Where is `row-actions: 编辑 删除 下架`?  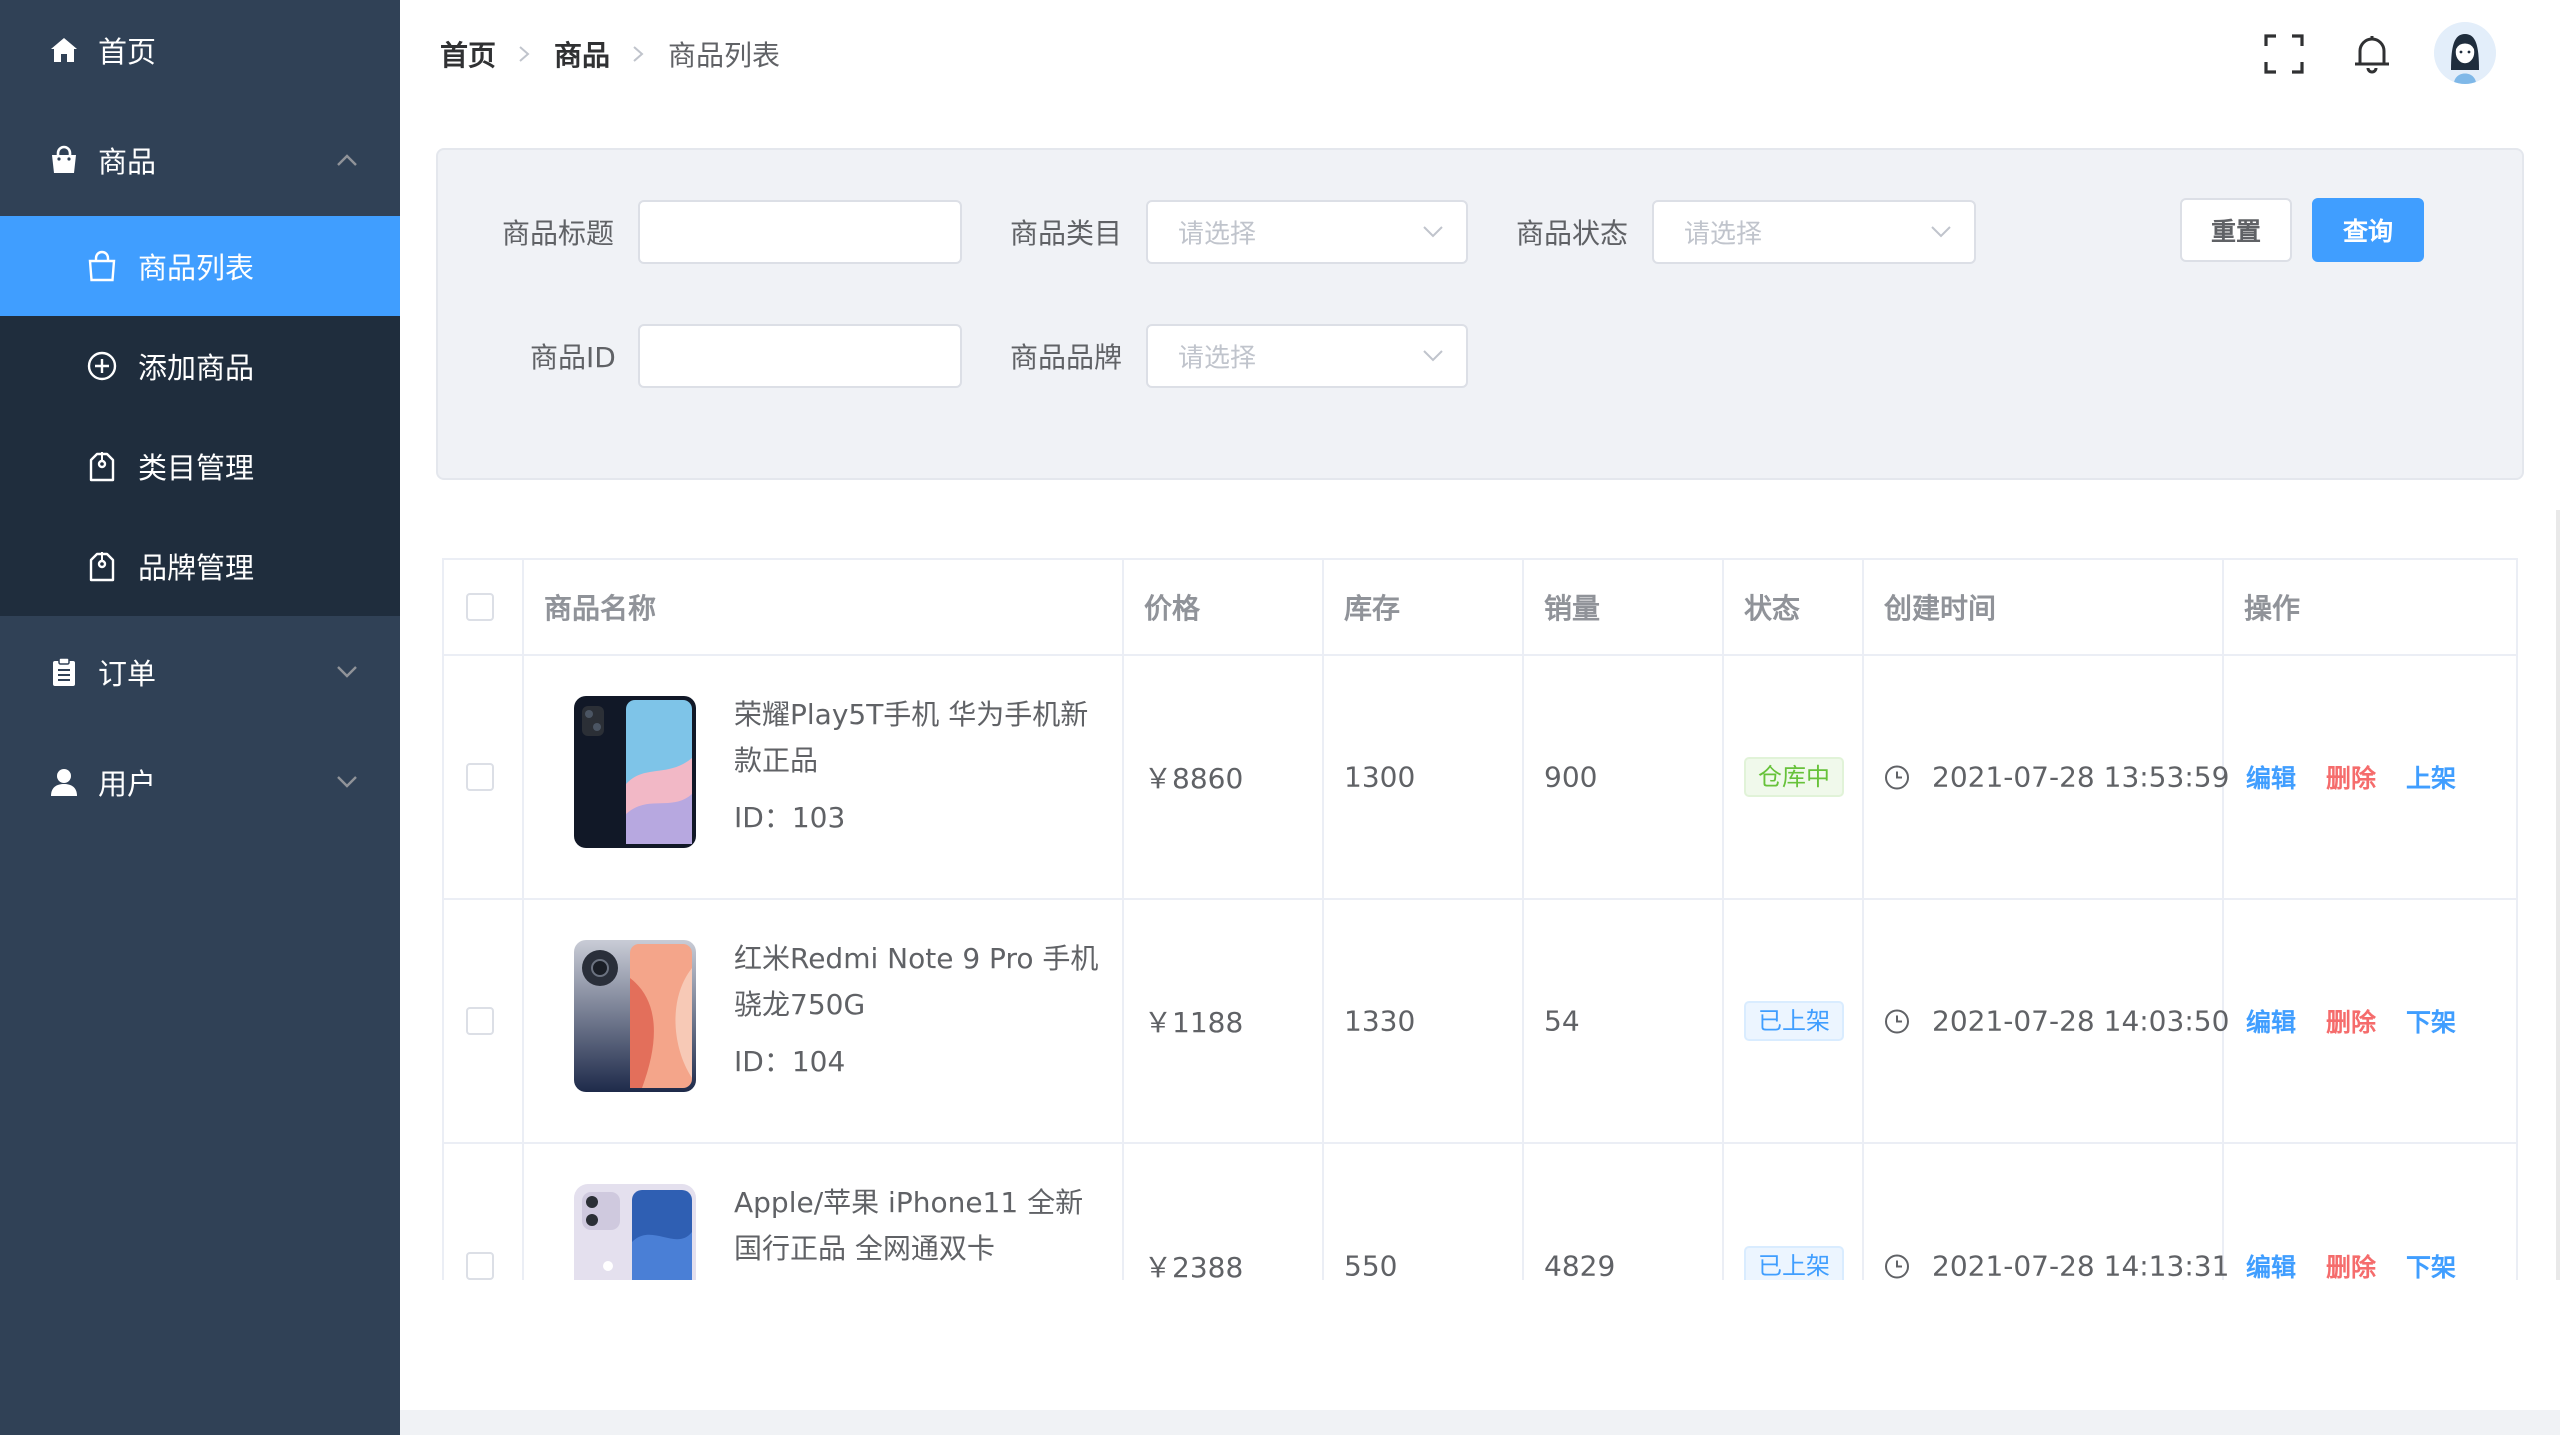
row-actions: 编辑 删除 下架 is located at coordinates (2366, 1264).